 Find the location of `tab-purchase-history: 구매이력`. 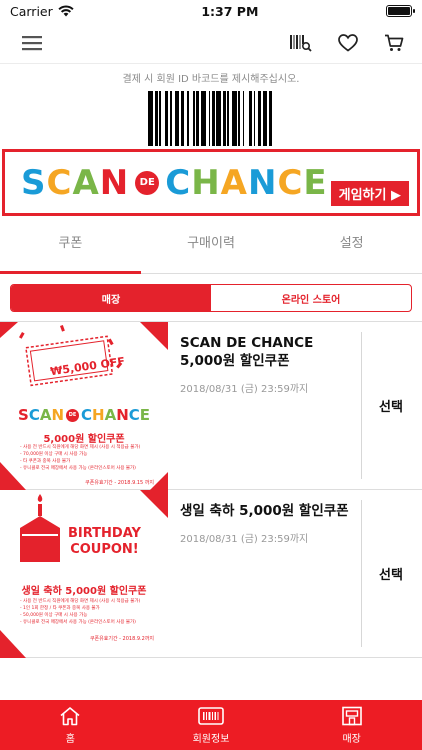

tab-purchase-history: 구매이력 is located at coordinates (211, 248).